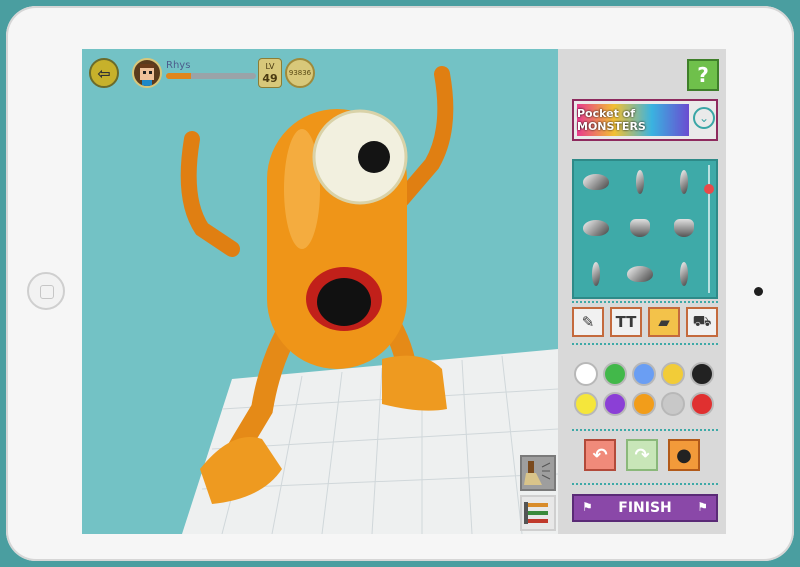  What do you see at coordinates (178, 65) in the screenshot?
I see `player-name: Rhys` at bounding box center [178, 65].